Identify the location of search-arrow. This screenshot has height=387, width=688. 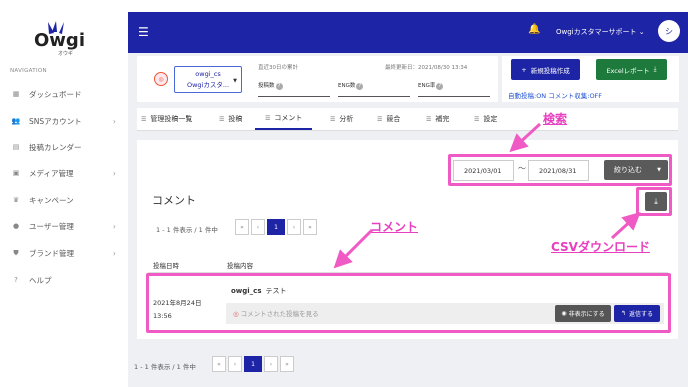
(525, 137).